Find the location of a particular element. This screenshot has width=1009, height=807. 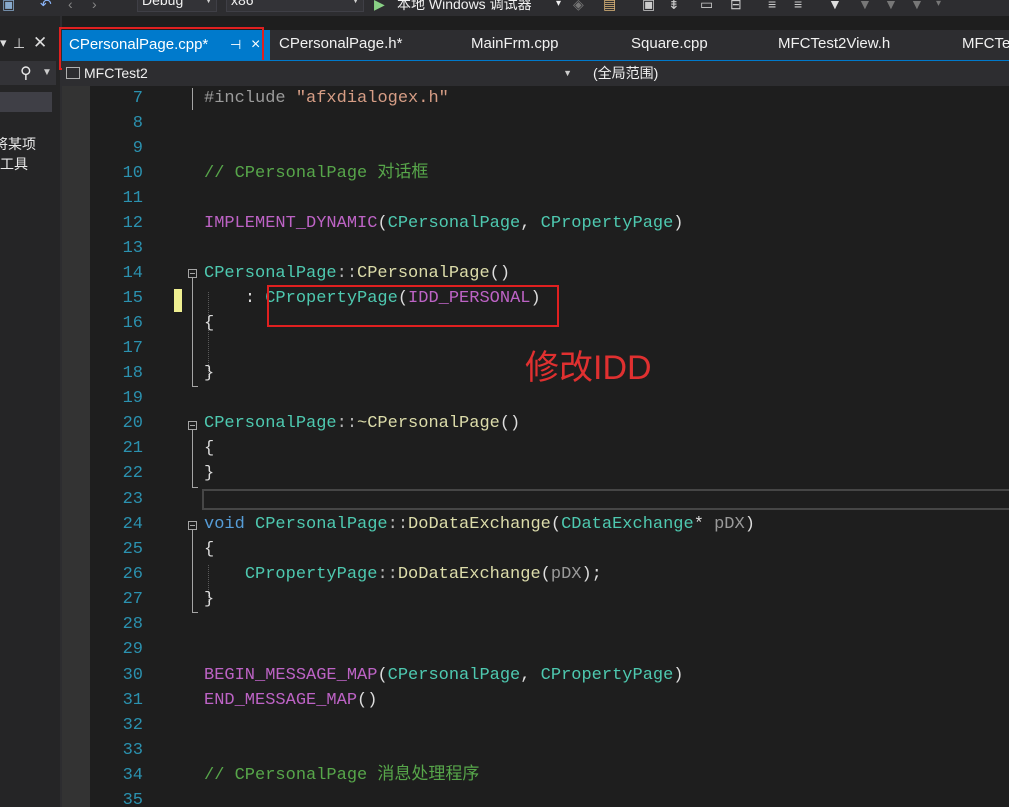

code-line: CPropertyPage::DoDataExchange(pDX); is located at coordinates (403, 574).